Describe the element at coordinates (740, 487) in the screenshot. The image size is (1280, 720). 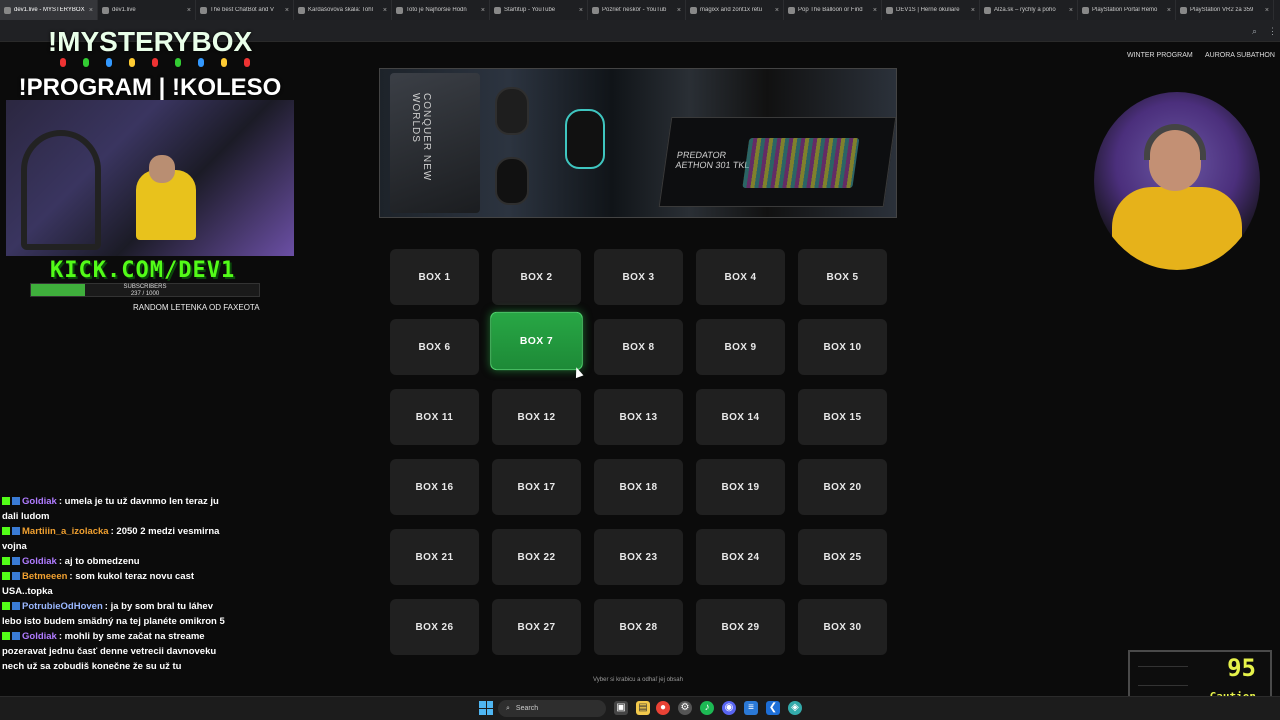
I see `mystery-box-button: BOX 19` at that location.